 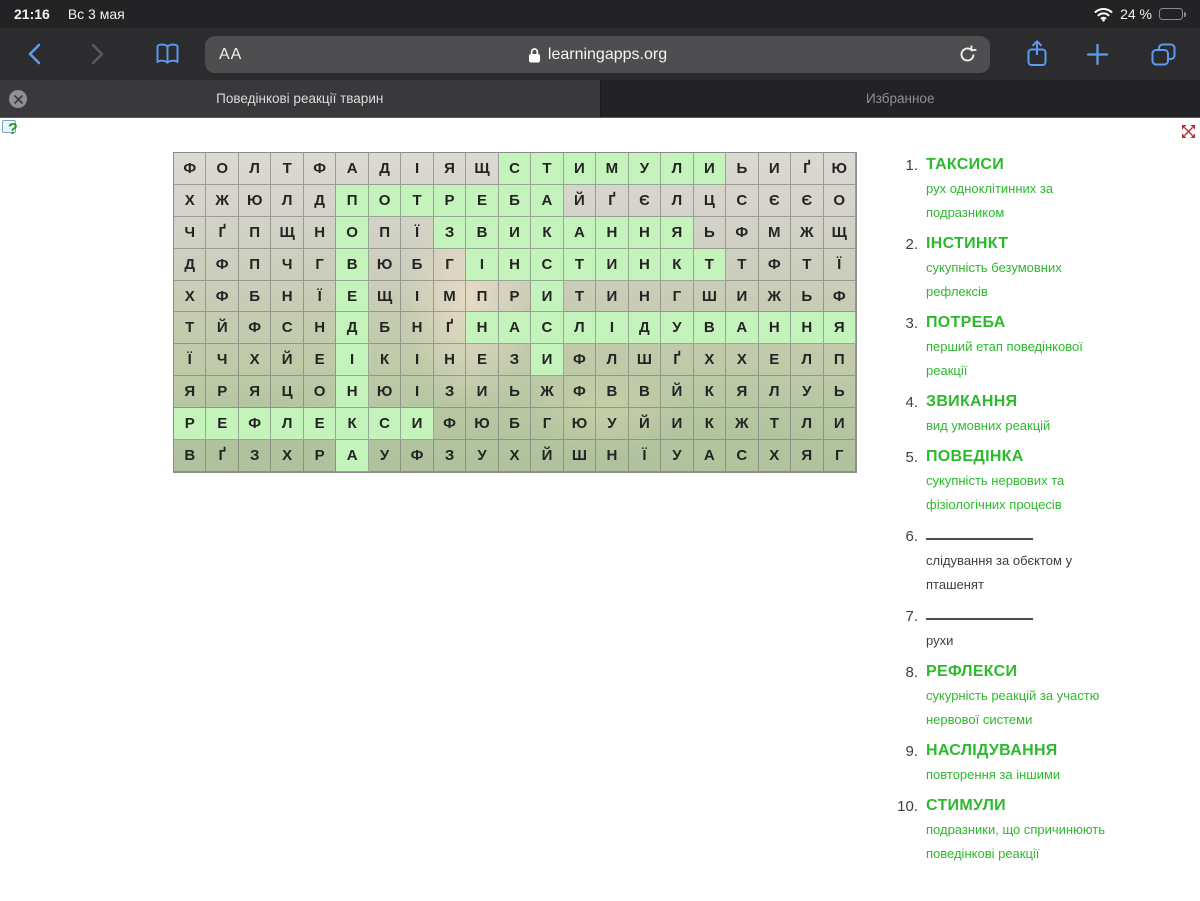 I want to click on grid-cell: Г, so click(x=320, y=264).